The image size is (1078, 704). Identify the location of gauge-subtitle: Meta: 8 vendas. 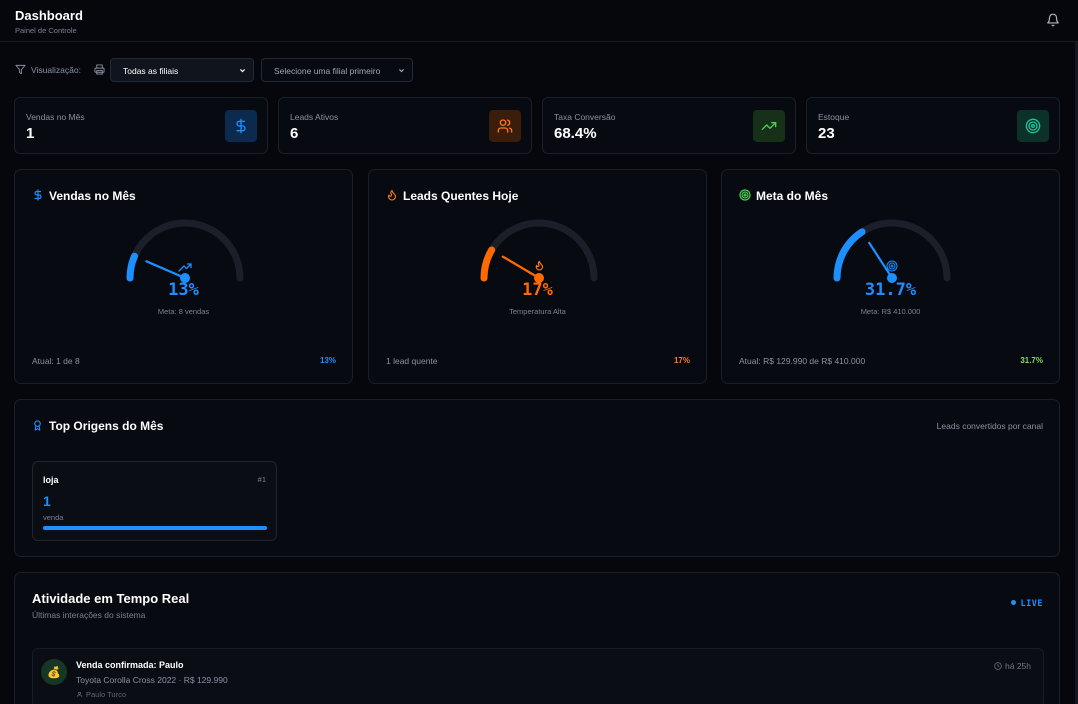
(183, 311).